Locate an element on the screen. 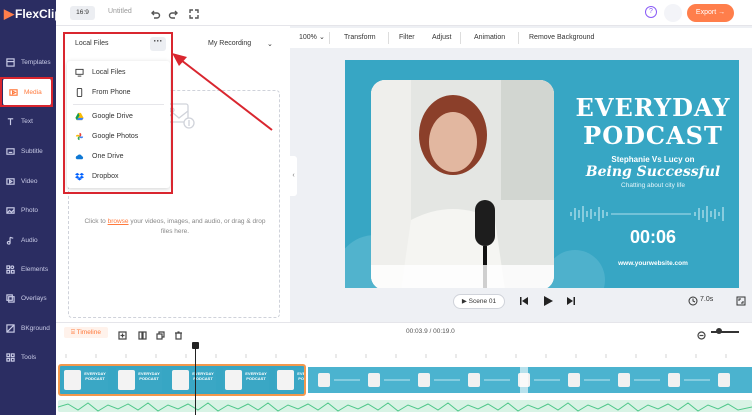  monitor-icon is located at coordinates (79, 72).